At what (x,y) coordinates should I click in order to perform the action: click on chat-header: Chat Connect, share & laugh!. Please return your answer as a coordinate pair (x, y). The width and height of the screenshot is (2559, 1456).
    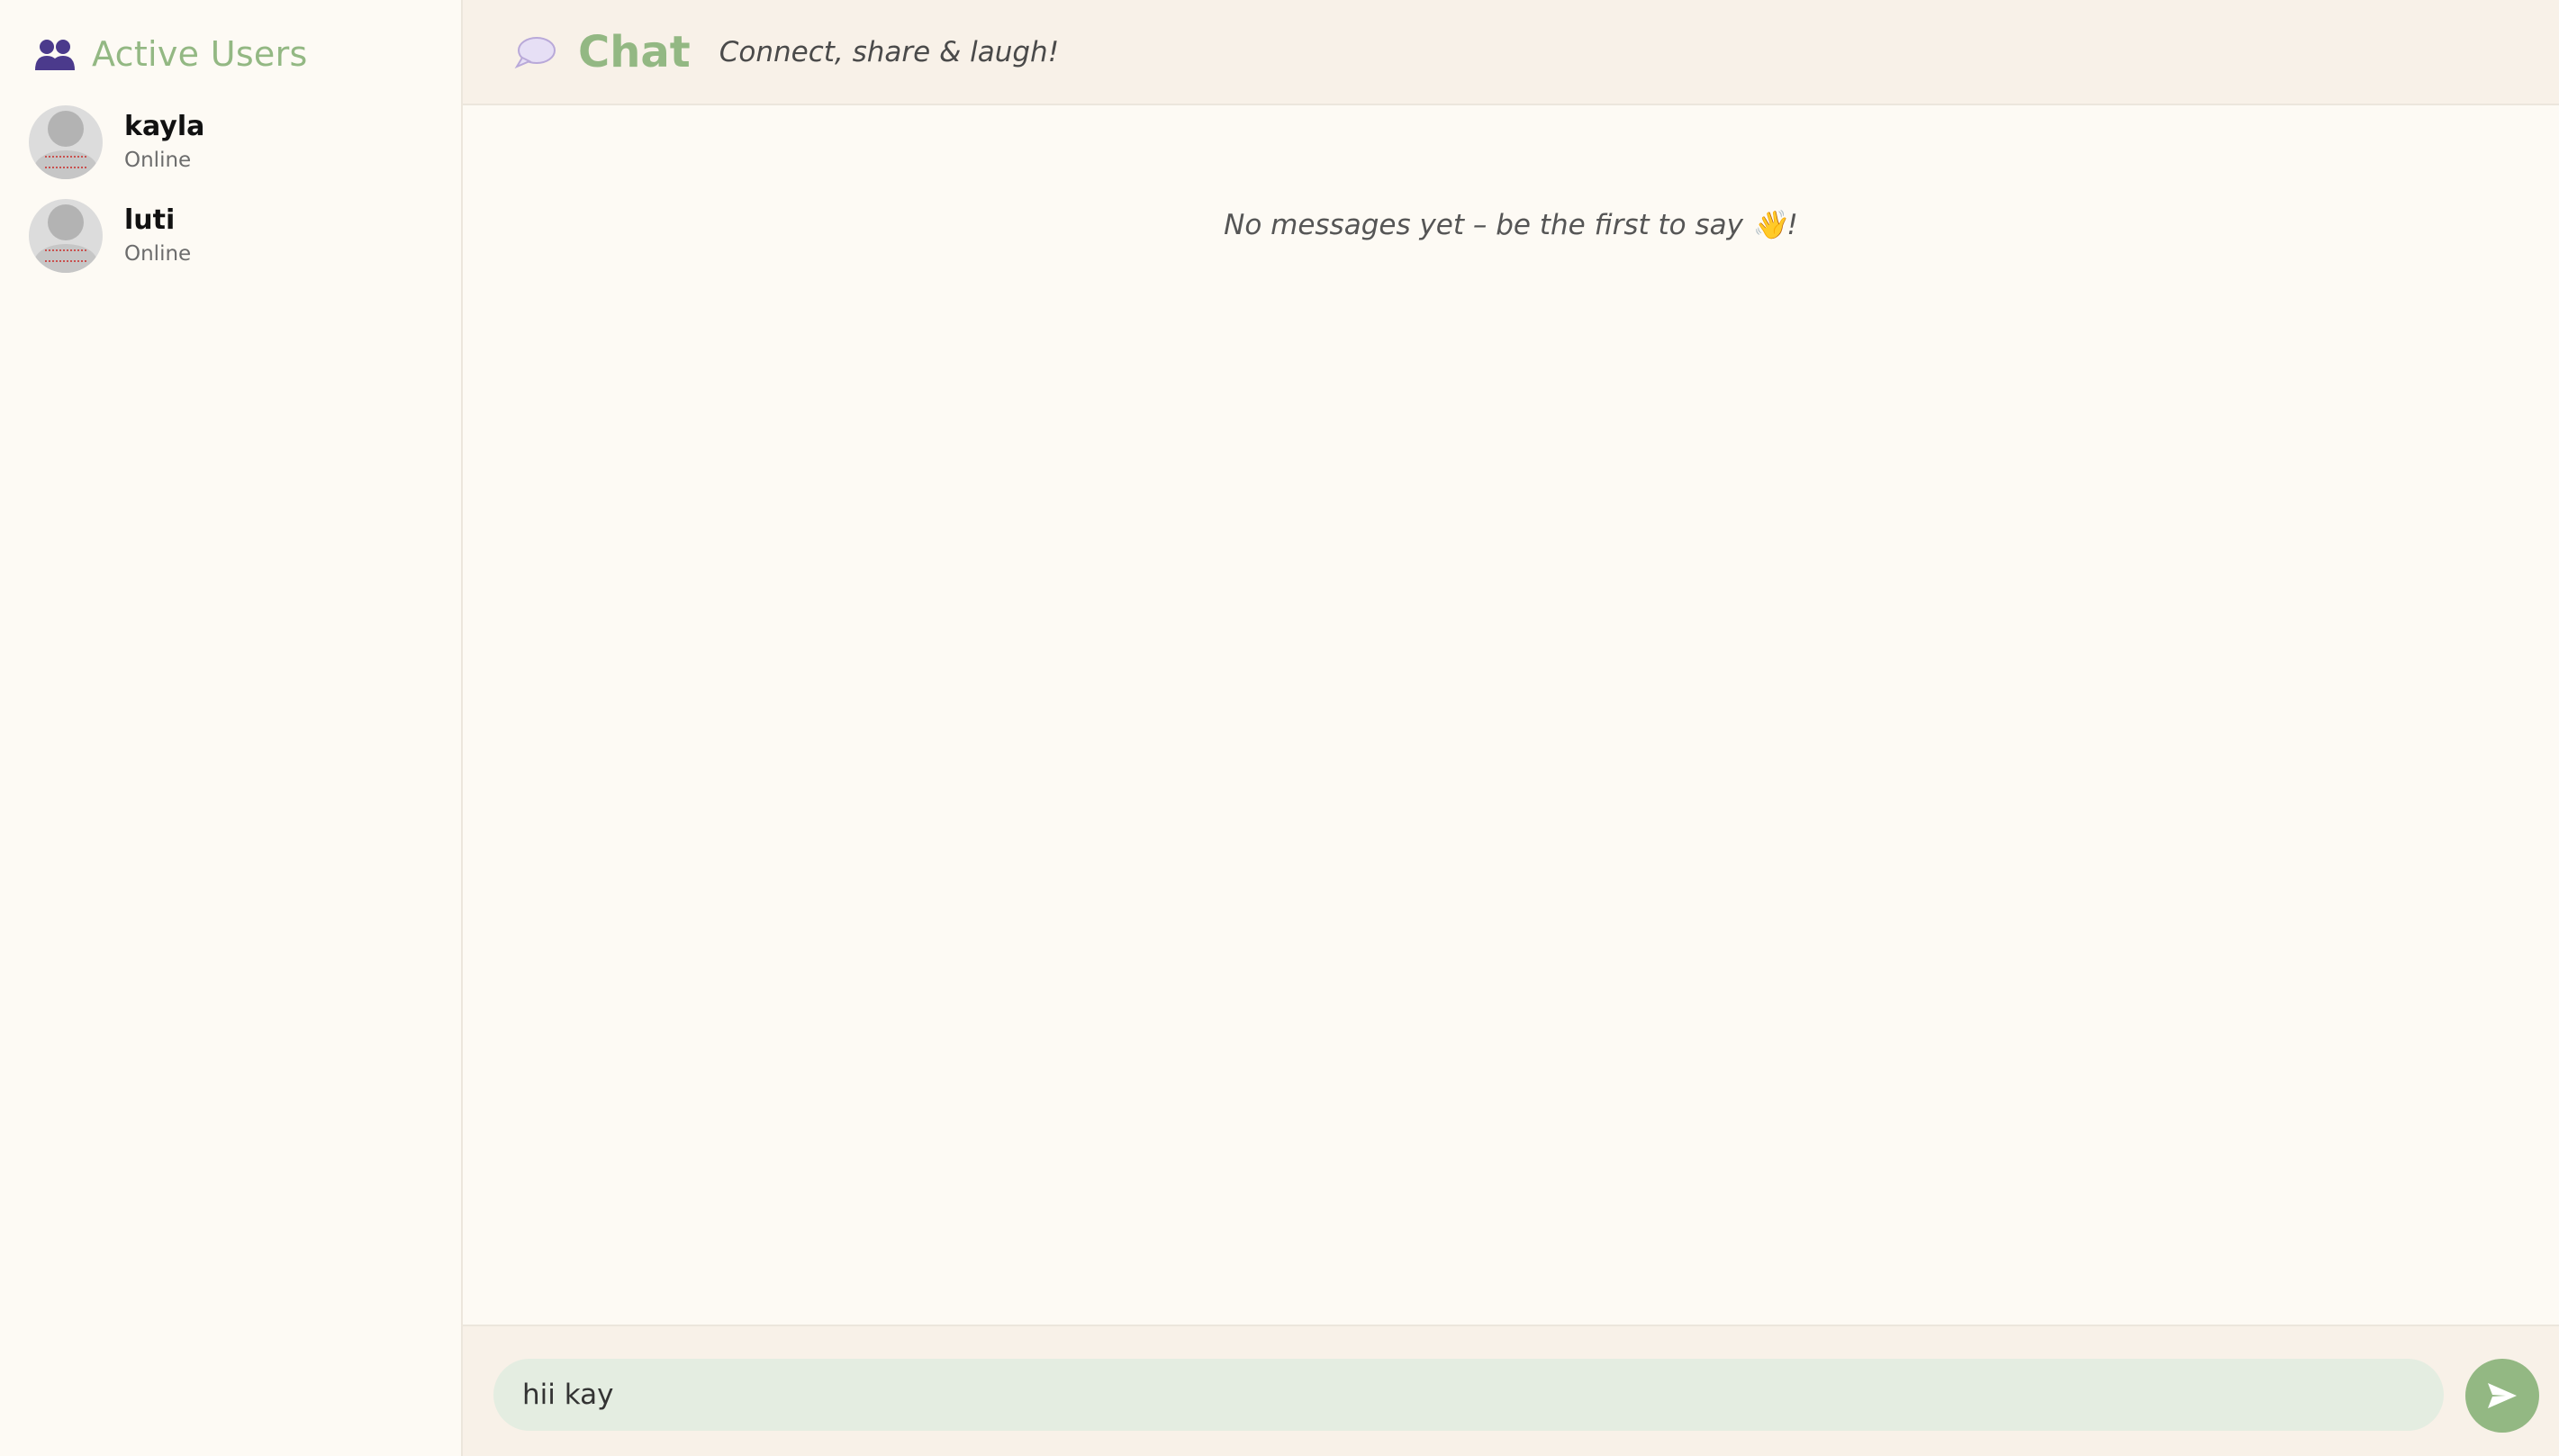
    Looking at the image, I should click on (1511, 53).